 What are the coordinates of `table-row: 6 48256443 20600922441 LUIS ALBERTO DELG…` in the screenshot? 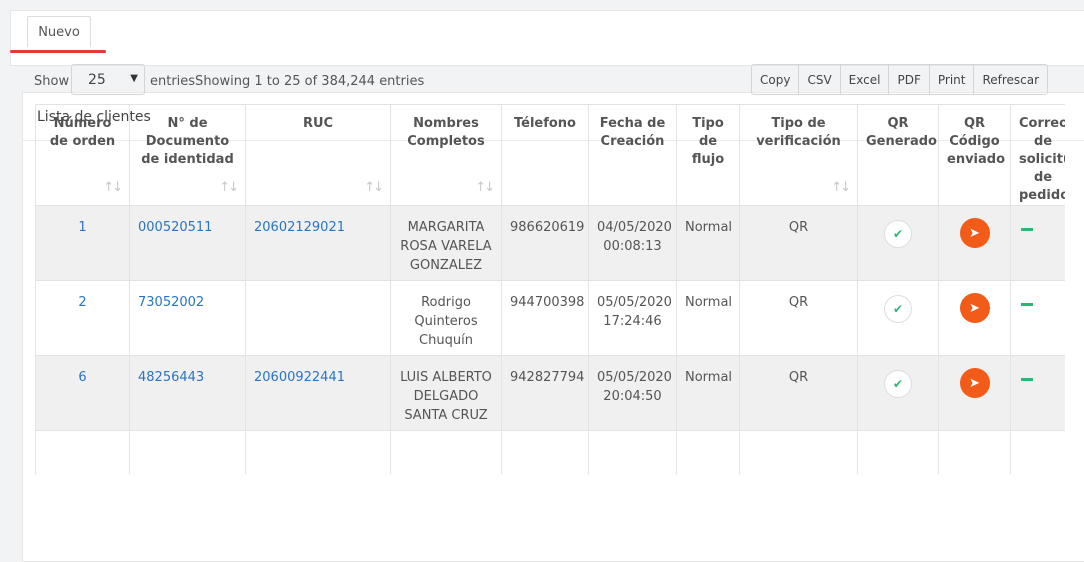 It's located at (550, 393).